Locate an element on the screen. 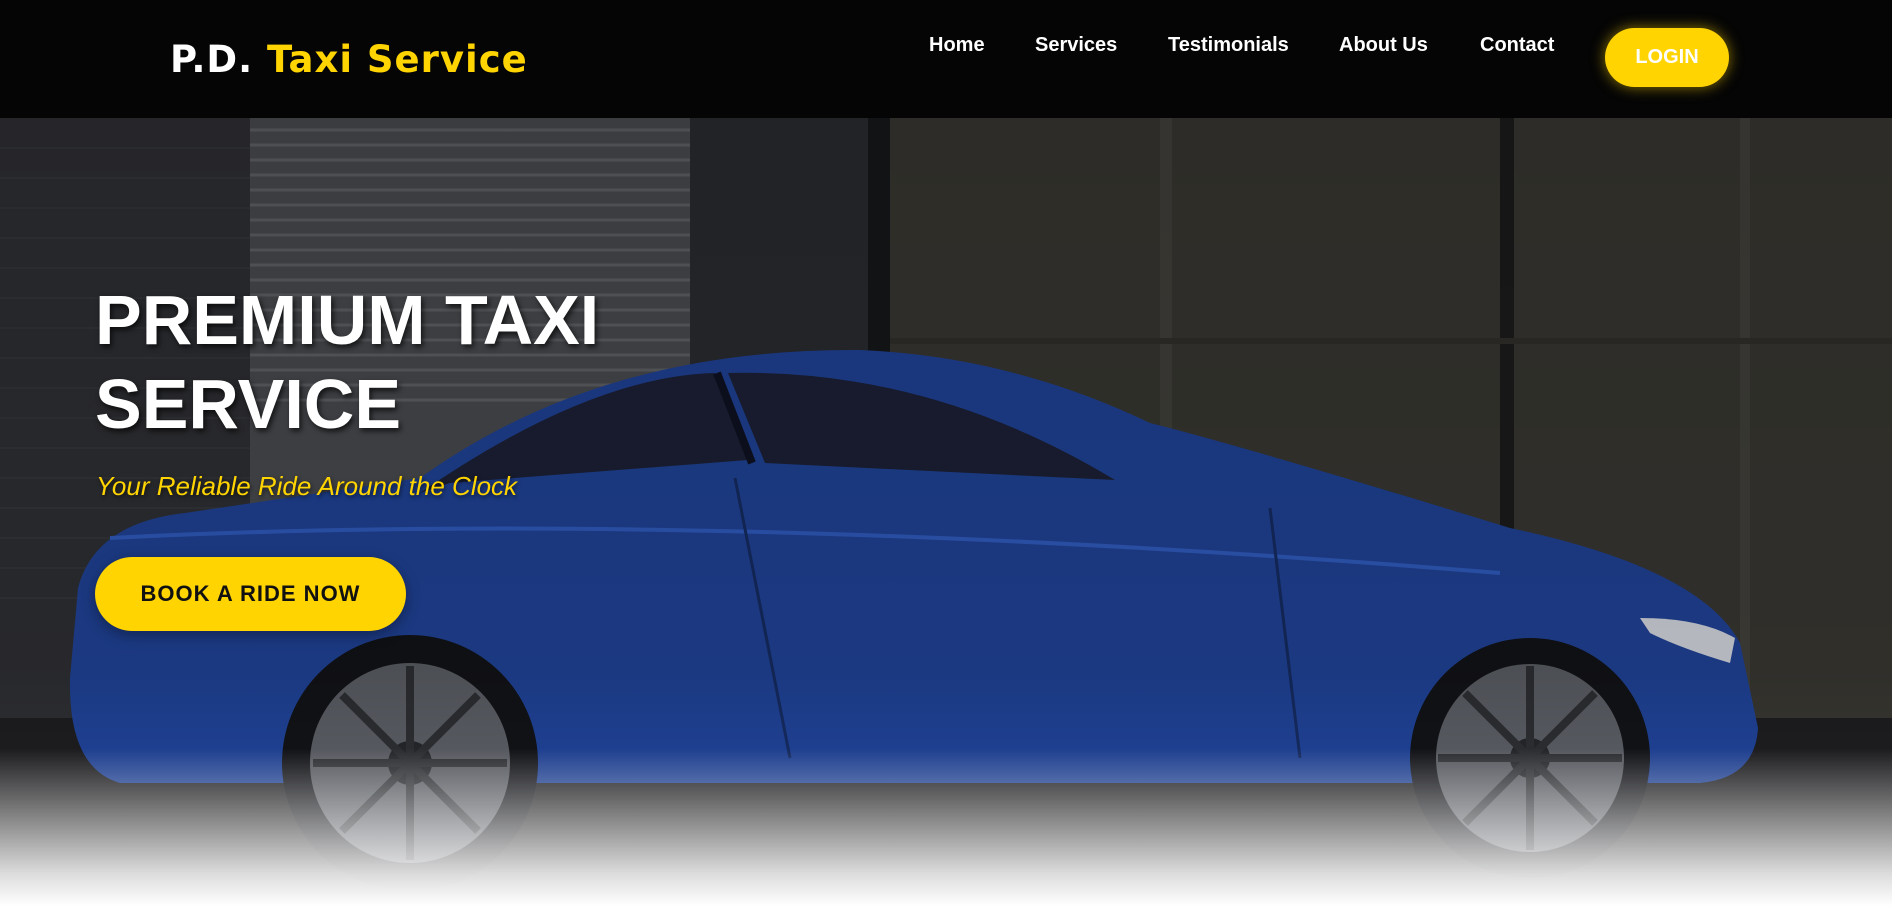 The width and height of the screenshot is (1892, 906). nav-about-us: About Us is located at coordinates (1383, 45).